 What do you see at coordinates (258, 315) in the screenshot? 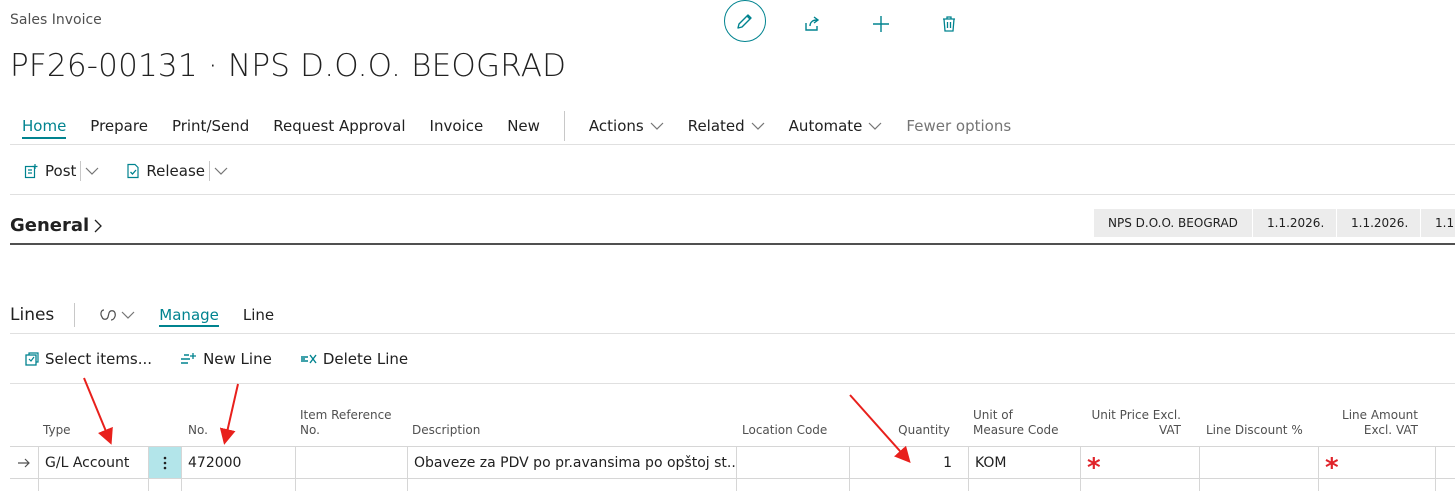
I see `tab-line: Line` at bounding box center [258, 315].